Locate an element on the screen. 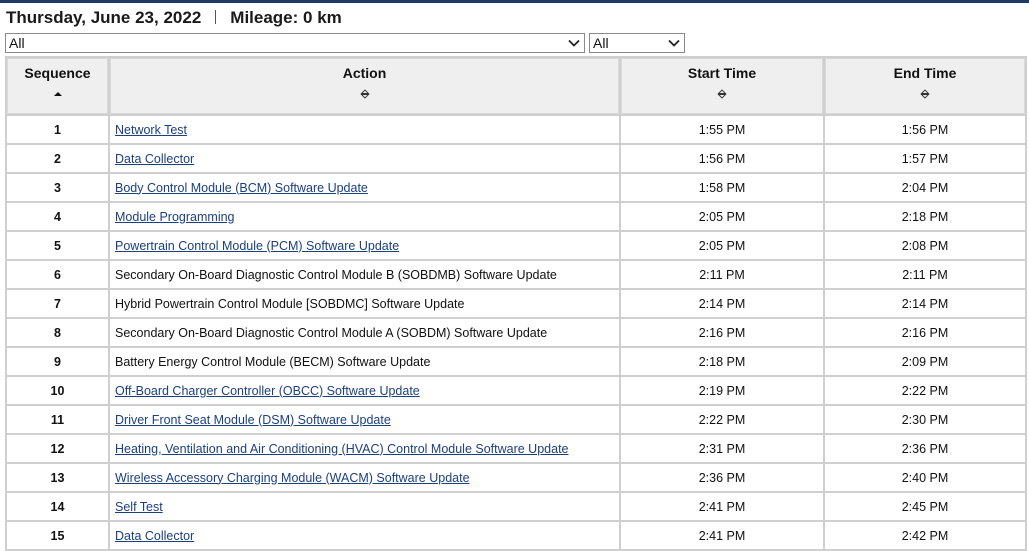 This screenshot has width=1029, height=551. sequence-cell: 12 is located at coordinates (57, 448).